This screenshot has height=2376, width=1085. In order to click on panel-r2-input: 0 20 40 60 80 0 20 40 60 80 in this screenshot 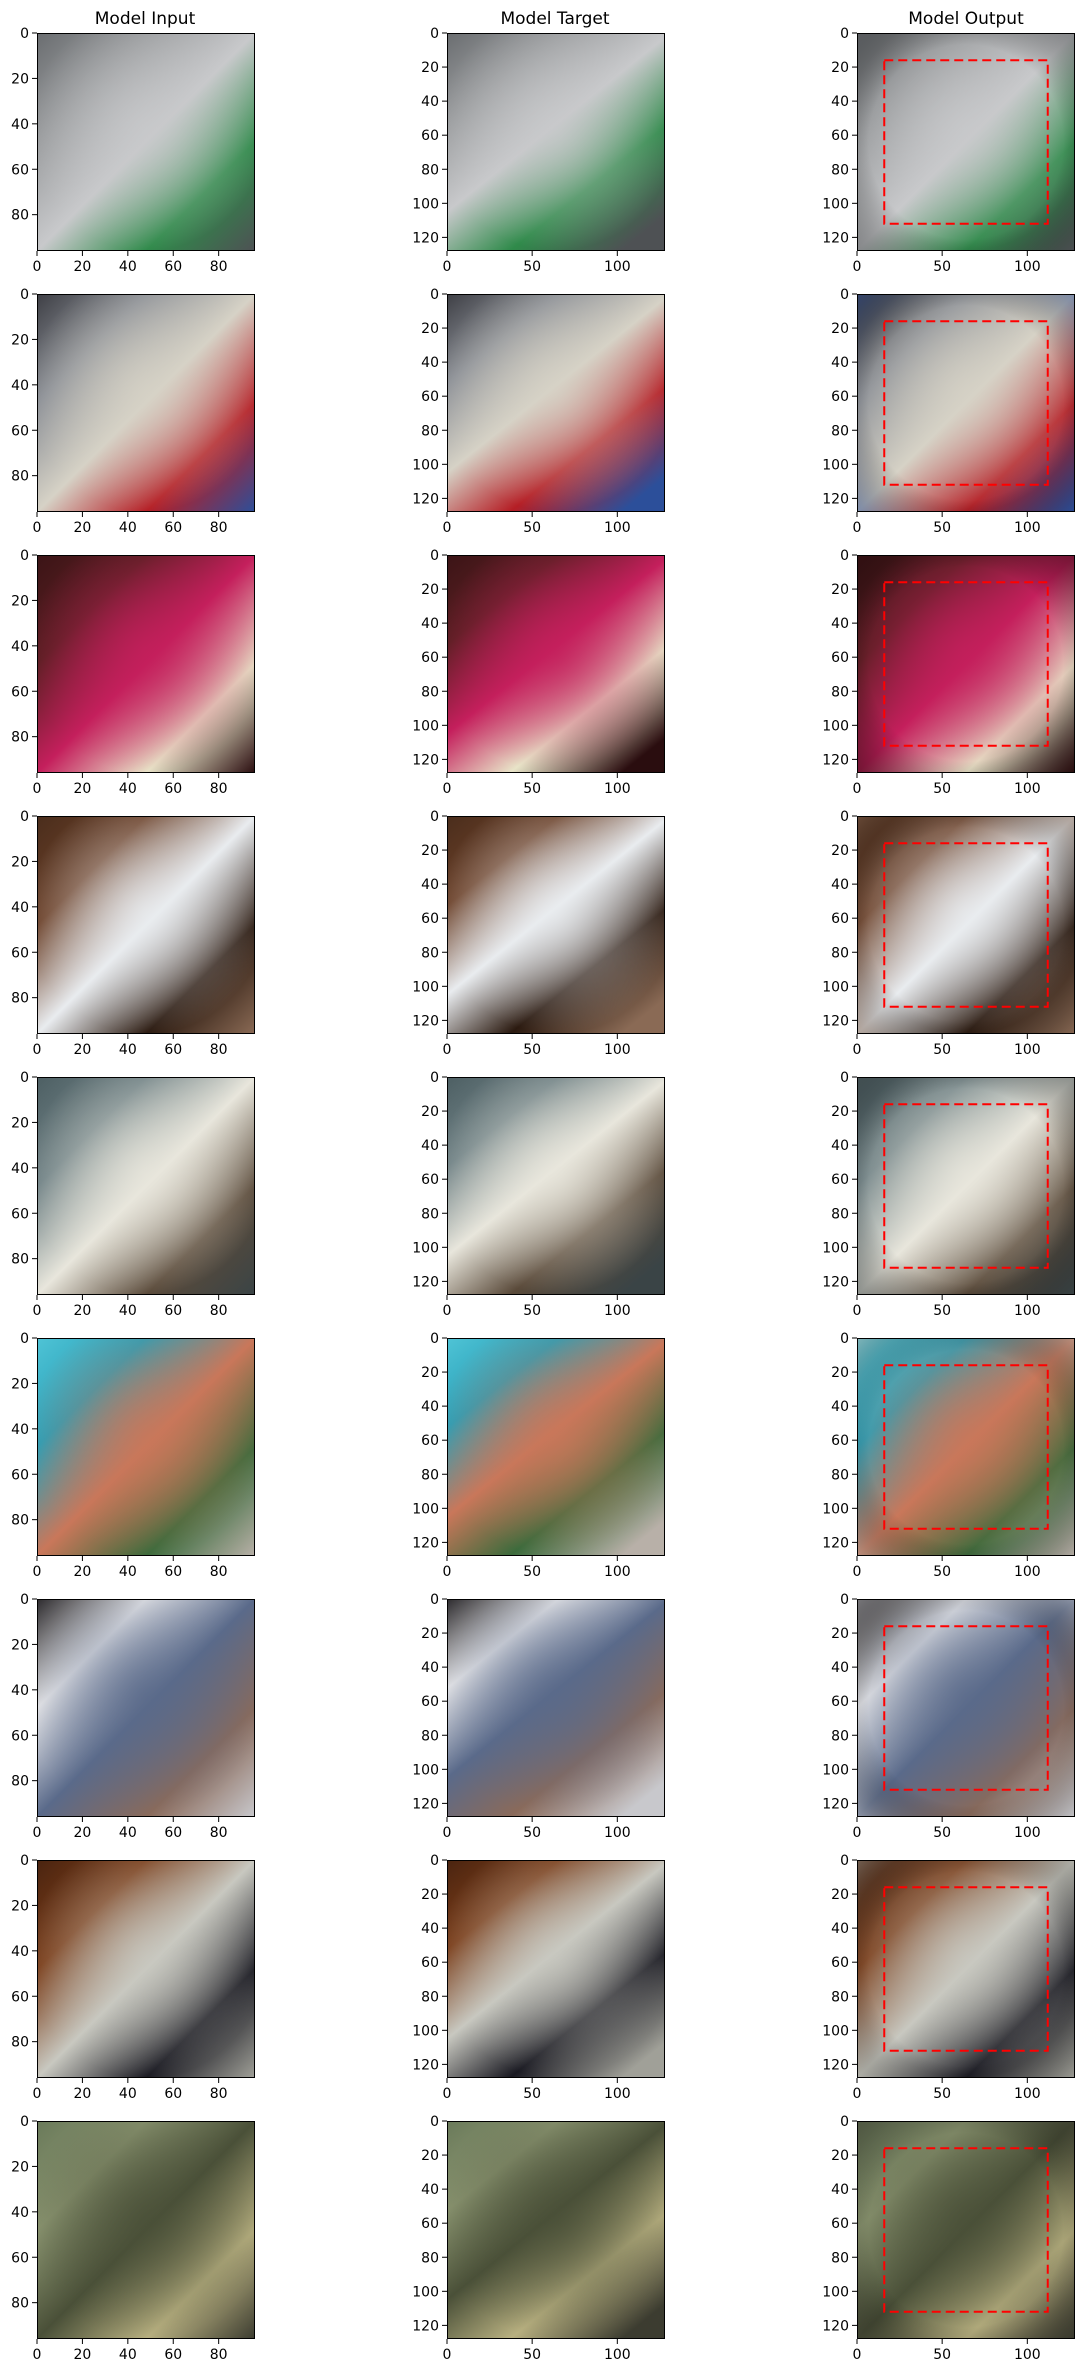, I will do `click(133, 411)`.